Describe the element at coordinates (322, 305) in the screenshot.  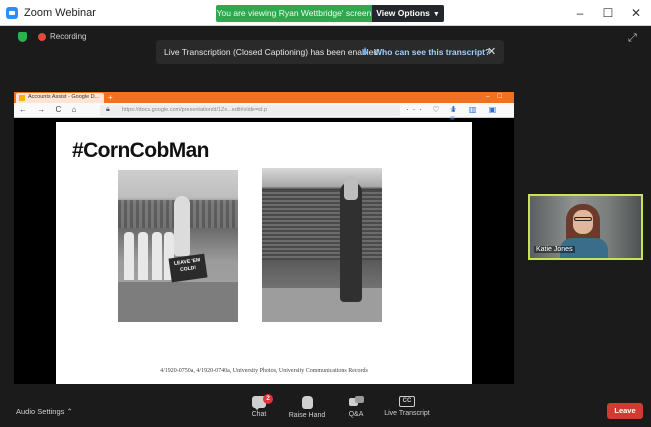
I see `stadium-ground` at that location.